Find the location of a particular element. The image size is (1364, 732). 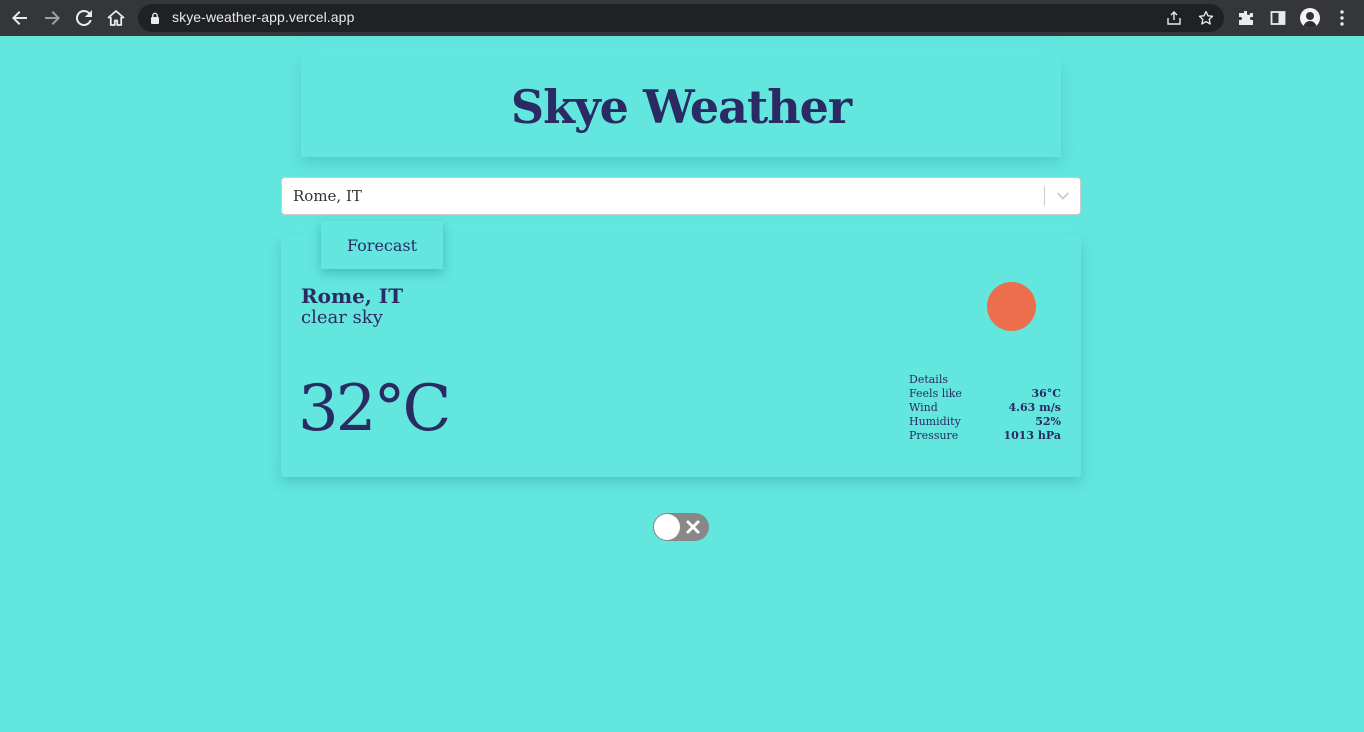

detail-row-wind: Wind 4.63 m/s is located at coordinates (985, 408).